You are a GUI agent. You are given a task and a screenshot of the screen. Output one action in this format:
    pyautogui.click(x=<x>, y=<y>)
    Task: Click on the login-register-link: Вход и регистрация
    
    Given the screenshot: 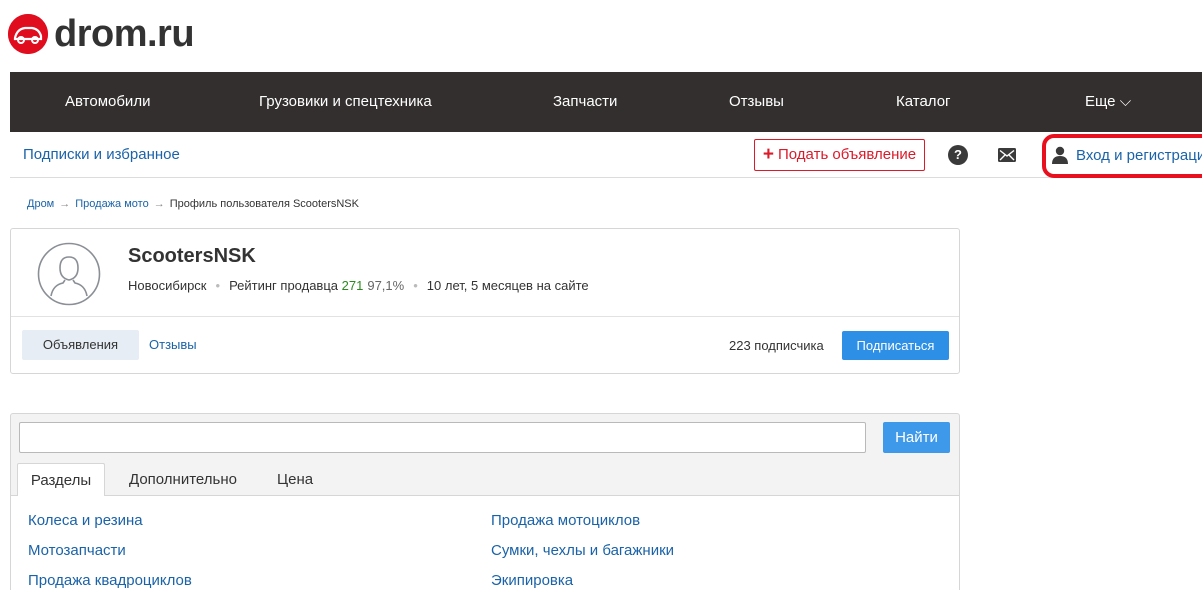 What is the action you would take?
    pyautogui.click(x=1122, y=156)
    